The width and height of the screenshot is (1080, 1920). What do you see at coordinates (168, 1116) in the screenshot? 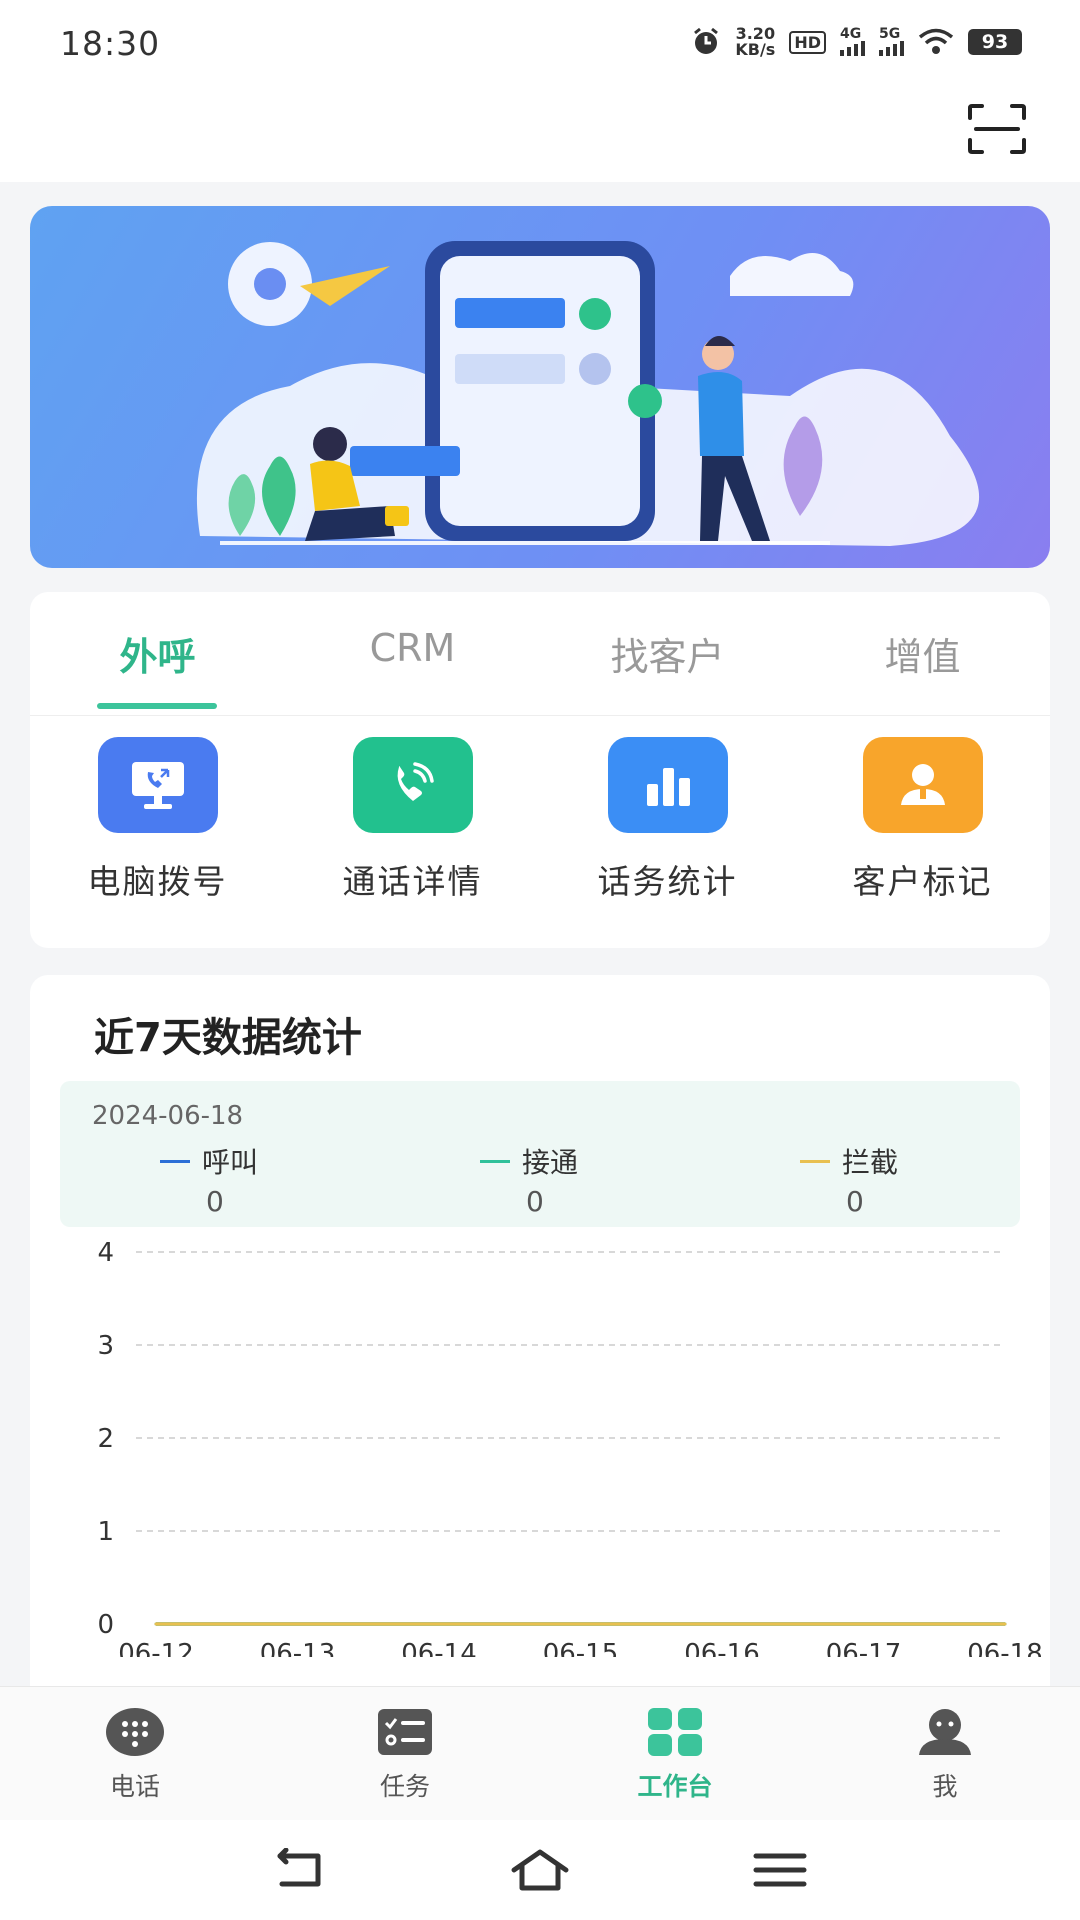
I see `summary-date: 2024-06-18` at bounding box center [168, 1116].